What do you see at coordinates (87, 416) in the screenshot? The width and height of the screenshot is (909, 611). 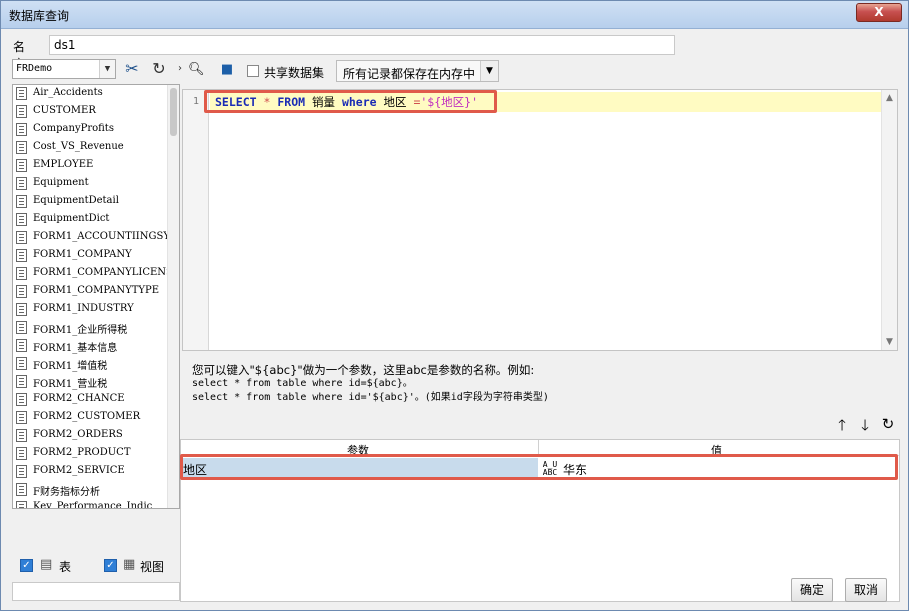 I see `table-name: FORM2_CUSTOMER` at bounding box center [87, 416].